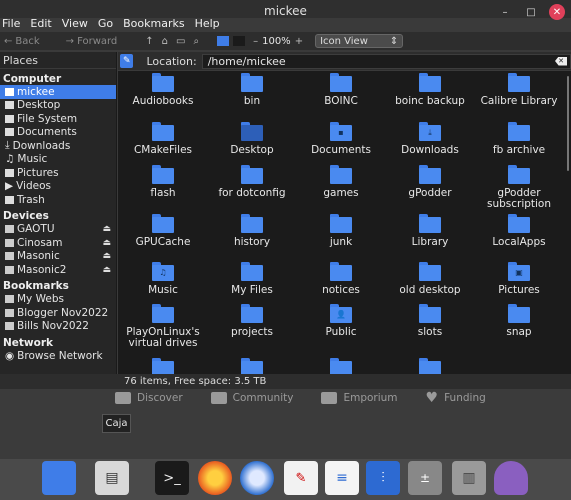 The height and width of the screenshot is (500, 571). Describe the element at coordinates (172, 478) in the screenshot. I see `terminal-app-icon: >_` at that location.